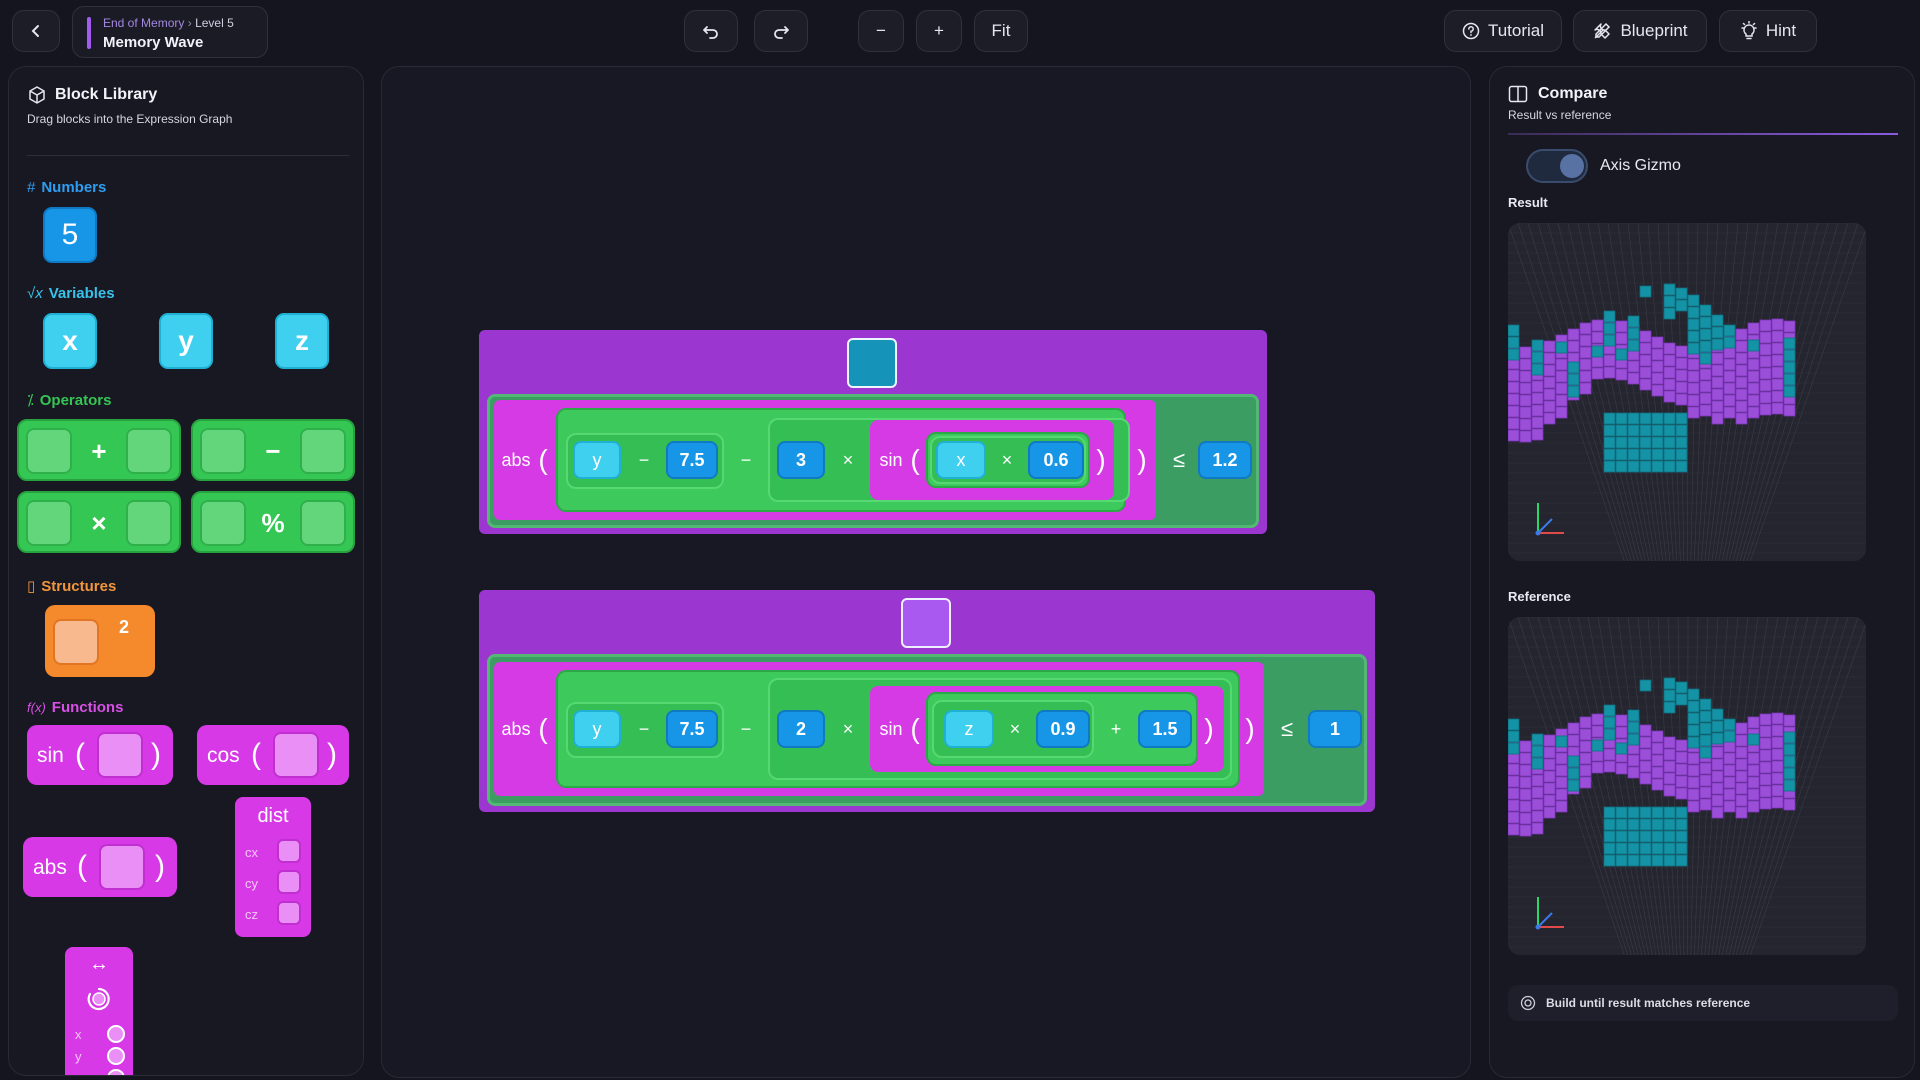  What do you see at coordinates (1001, 31) in the screenshot?
I see `fit-button: Fit` at bounding box center [1001, 31].